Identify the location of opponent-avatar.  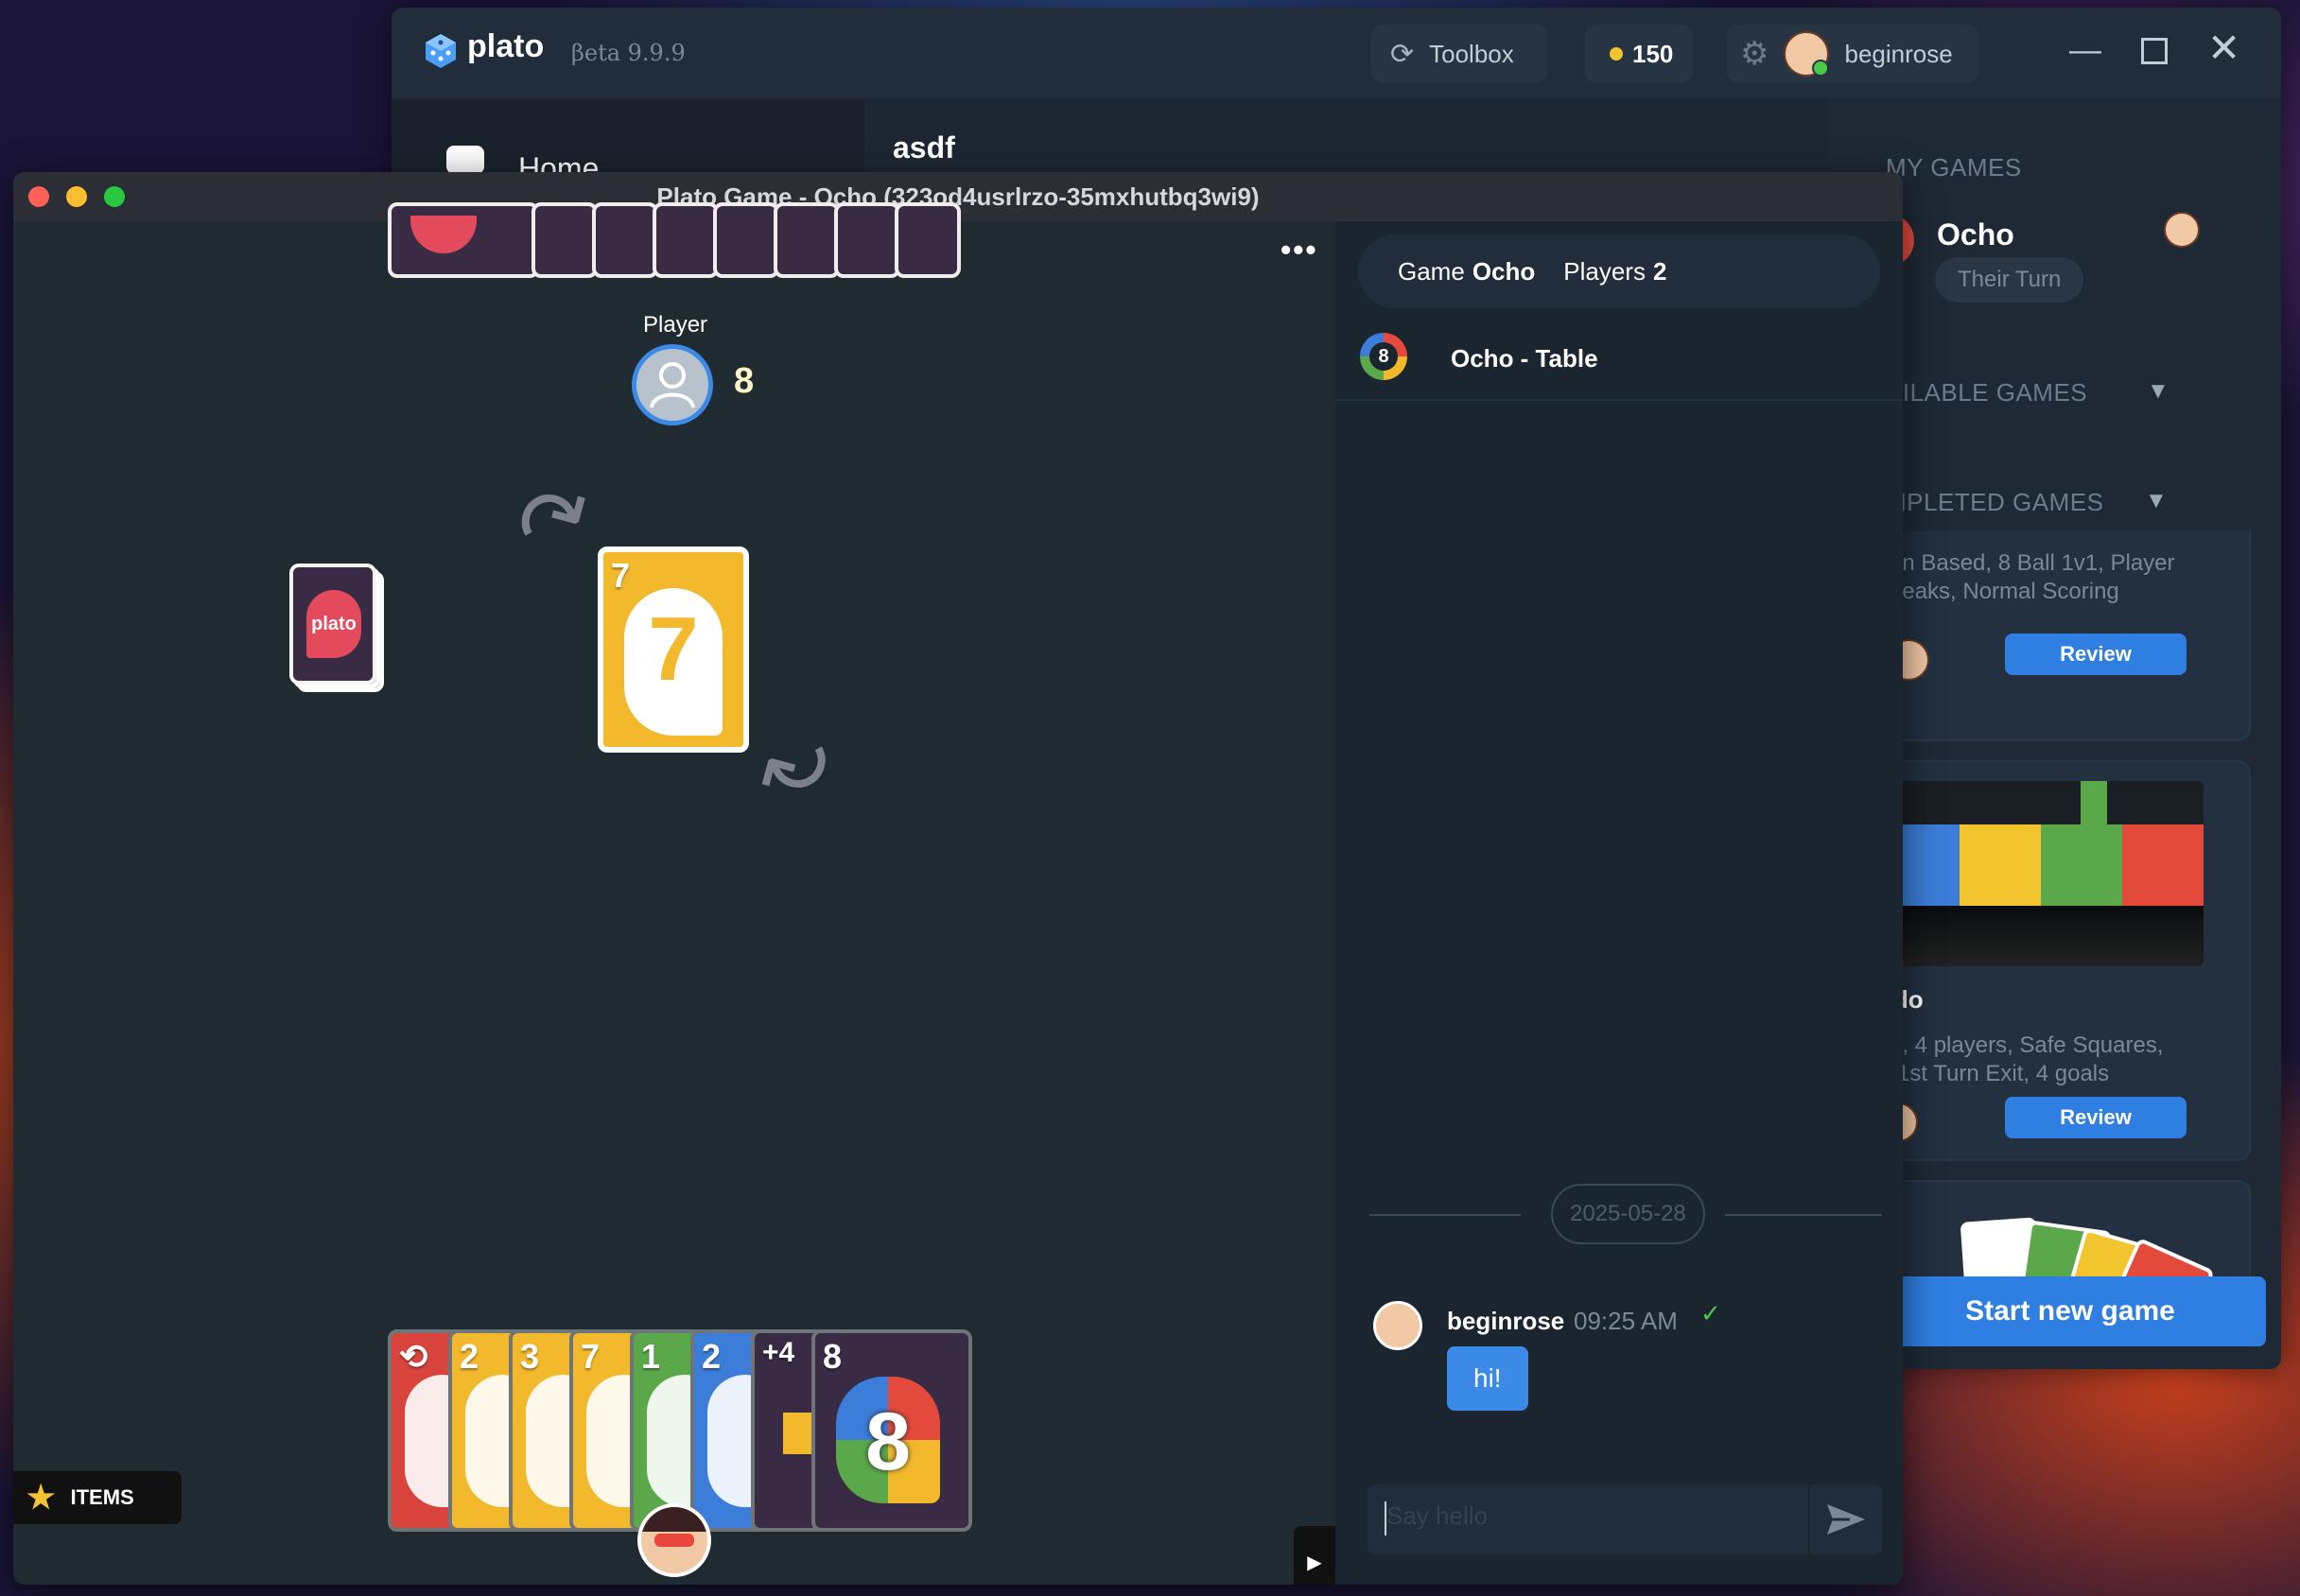
(672, 384).